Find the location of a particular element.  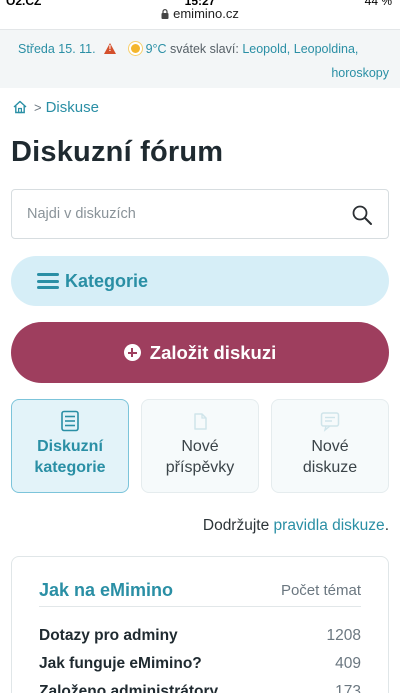

tab-new-posts: Nové příspěvky is located at coordinates (200, 446).